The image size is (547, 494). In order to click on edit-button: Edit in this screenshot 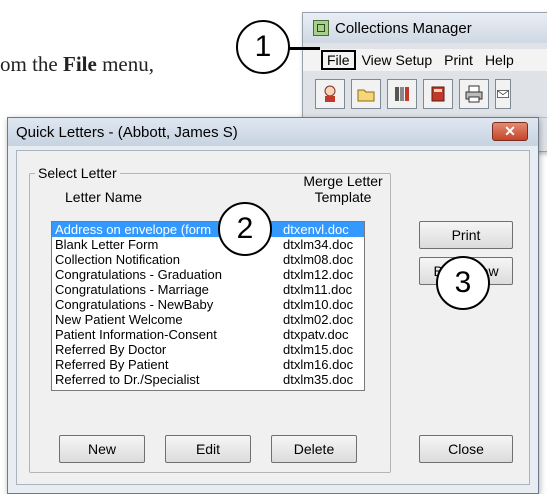, I will do `click(208, 449)`.